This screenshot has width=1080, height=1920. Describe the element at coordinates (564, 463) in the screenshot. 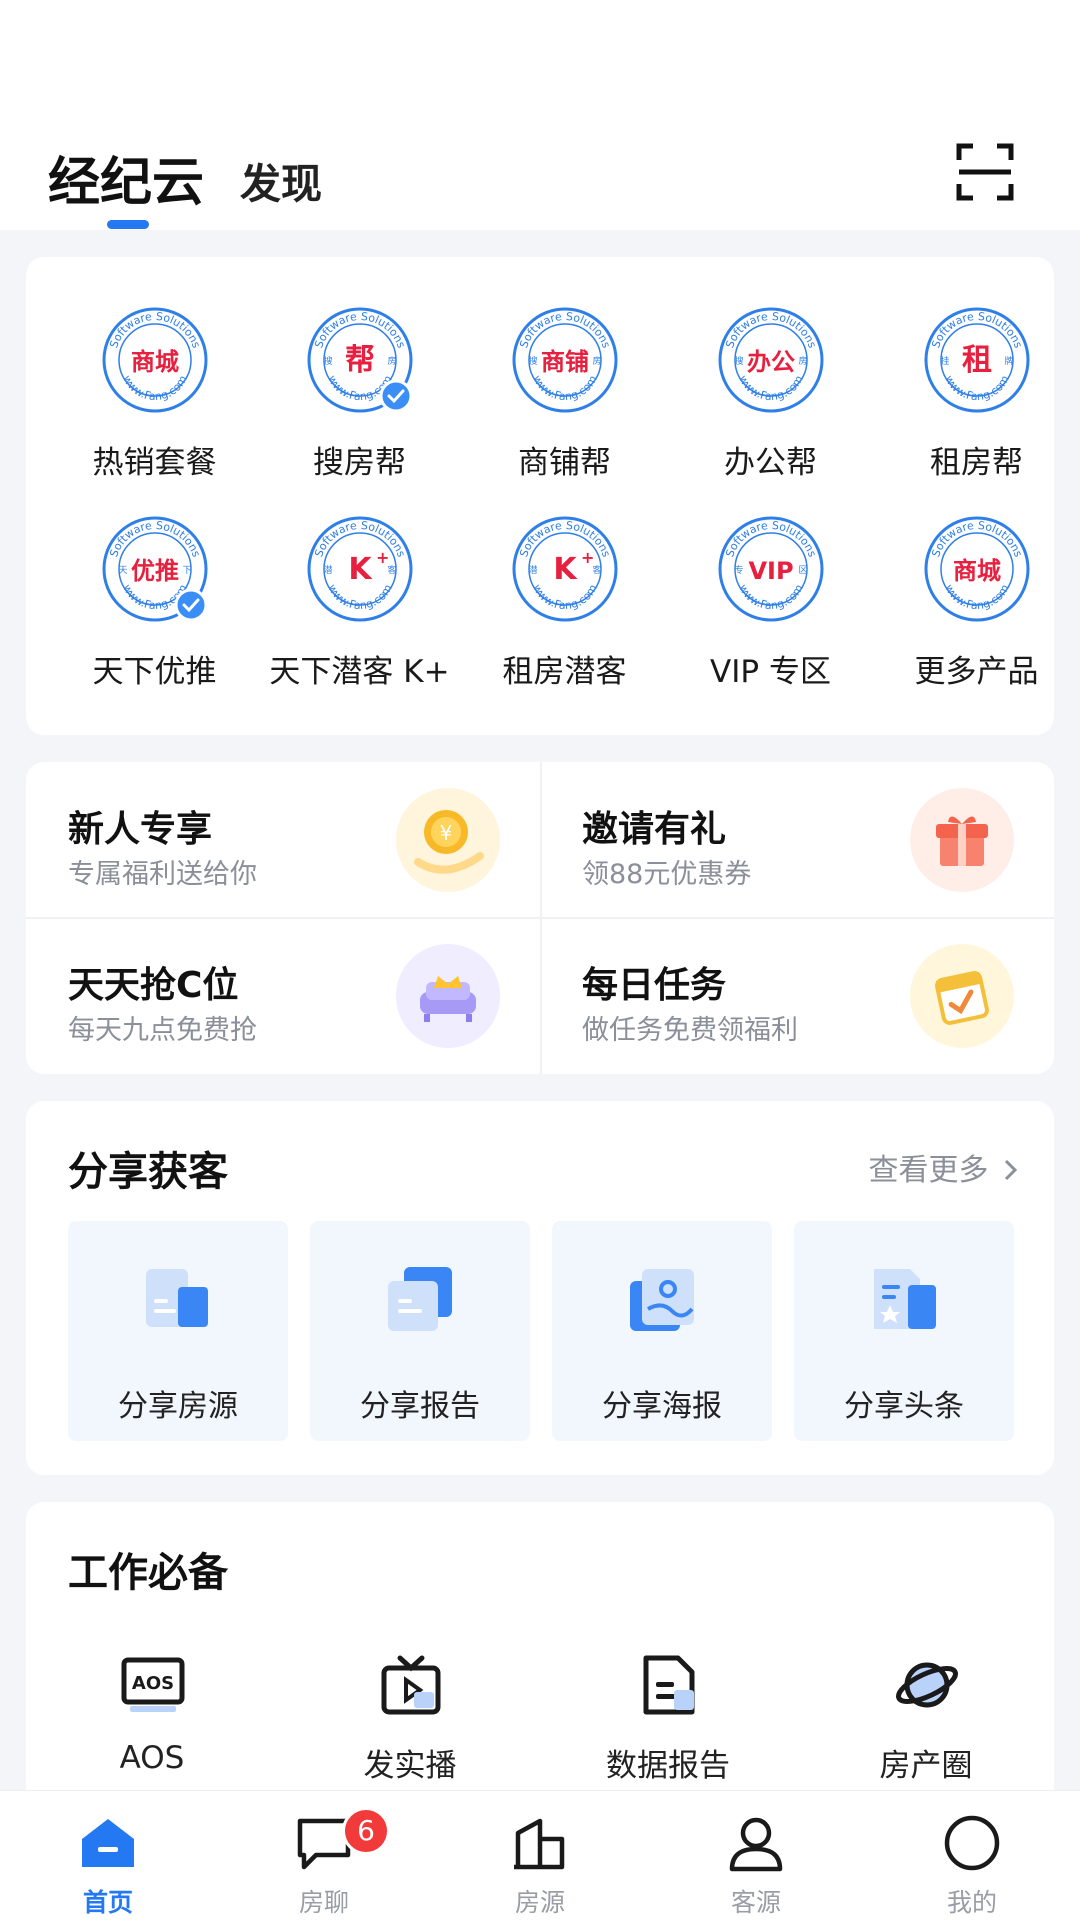

I see `product-label: 商铺帮` at that location.